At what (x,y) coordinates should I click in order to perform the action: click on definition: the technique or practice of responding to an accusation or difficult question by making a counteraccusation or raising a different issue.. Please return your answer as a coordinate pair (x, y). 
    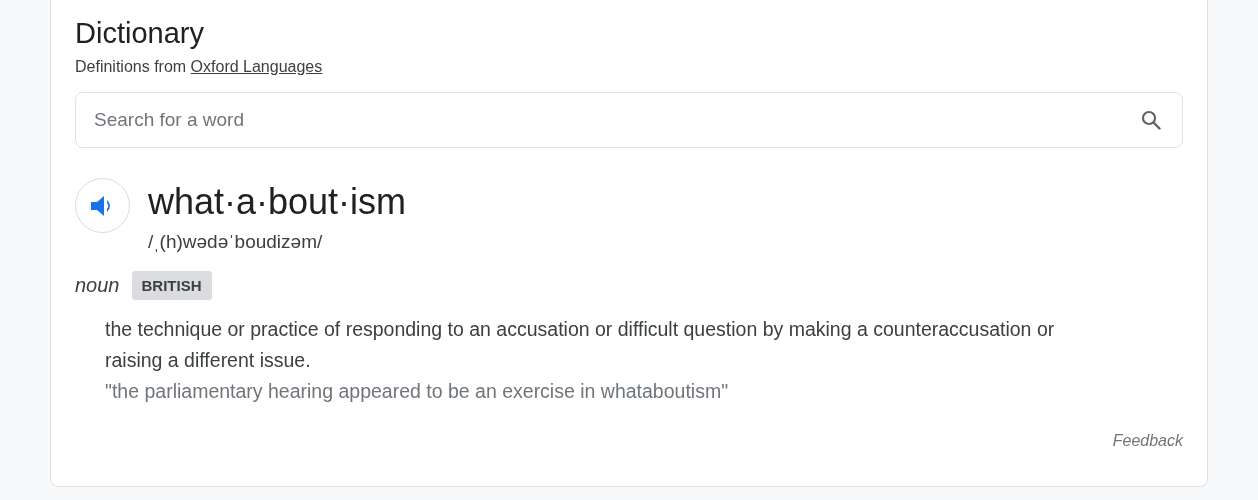
    Looking at the image, I should click on (580, 345).